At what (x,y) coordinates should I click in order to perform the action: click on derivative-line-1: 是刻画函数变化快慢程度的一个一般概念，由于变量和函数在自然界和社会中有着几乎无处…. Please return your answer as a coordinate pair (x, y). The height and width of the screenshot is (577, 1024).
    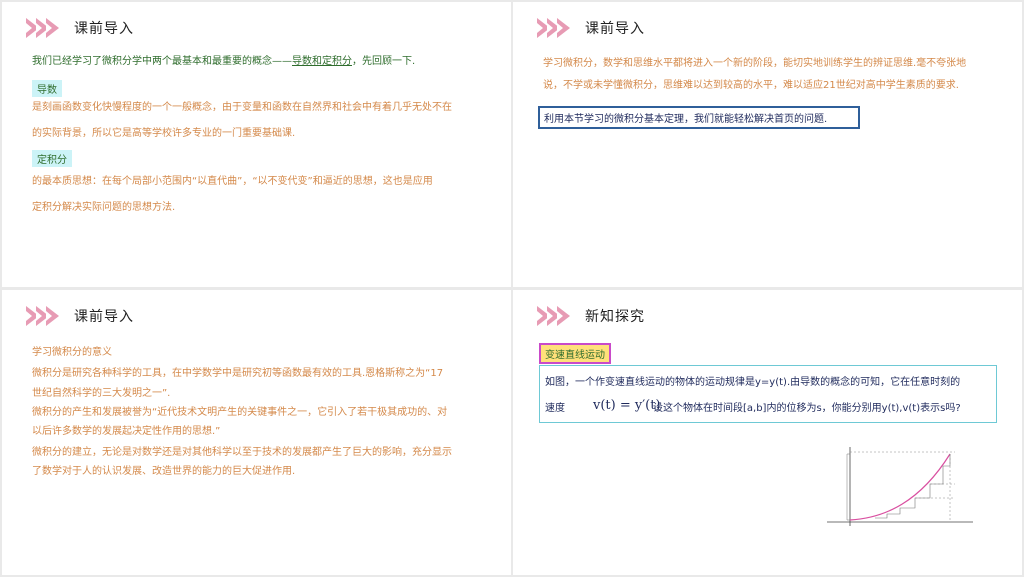
    Looking at the image, I should click on (242, 107).